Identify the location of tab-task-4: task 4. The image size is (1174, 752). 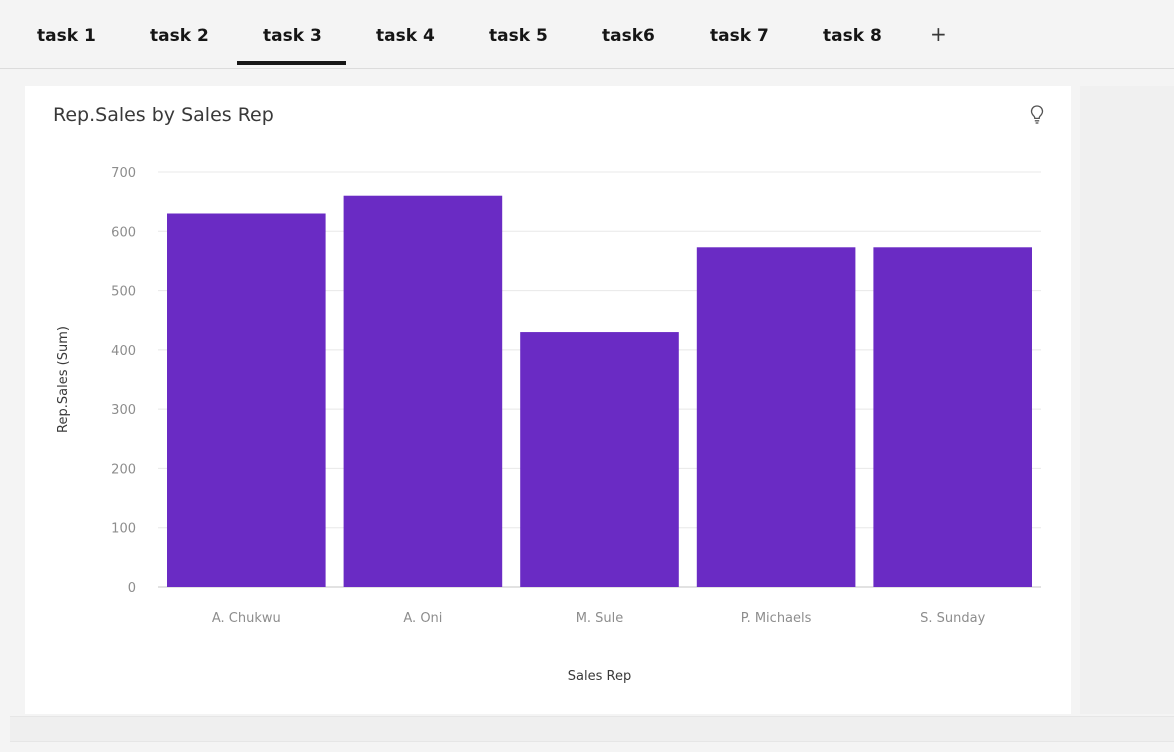
(405, 46).